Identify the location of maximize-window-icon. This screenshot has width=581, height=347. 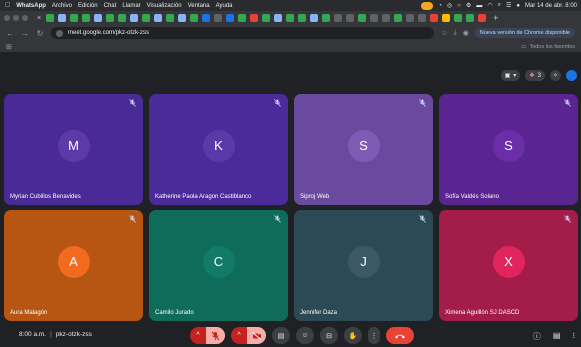
(25, 18).